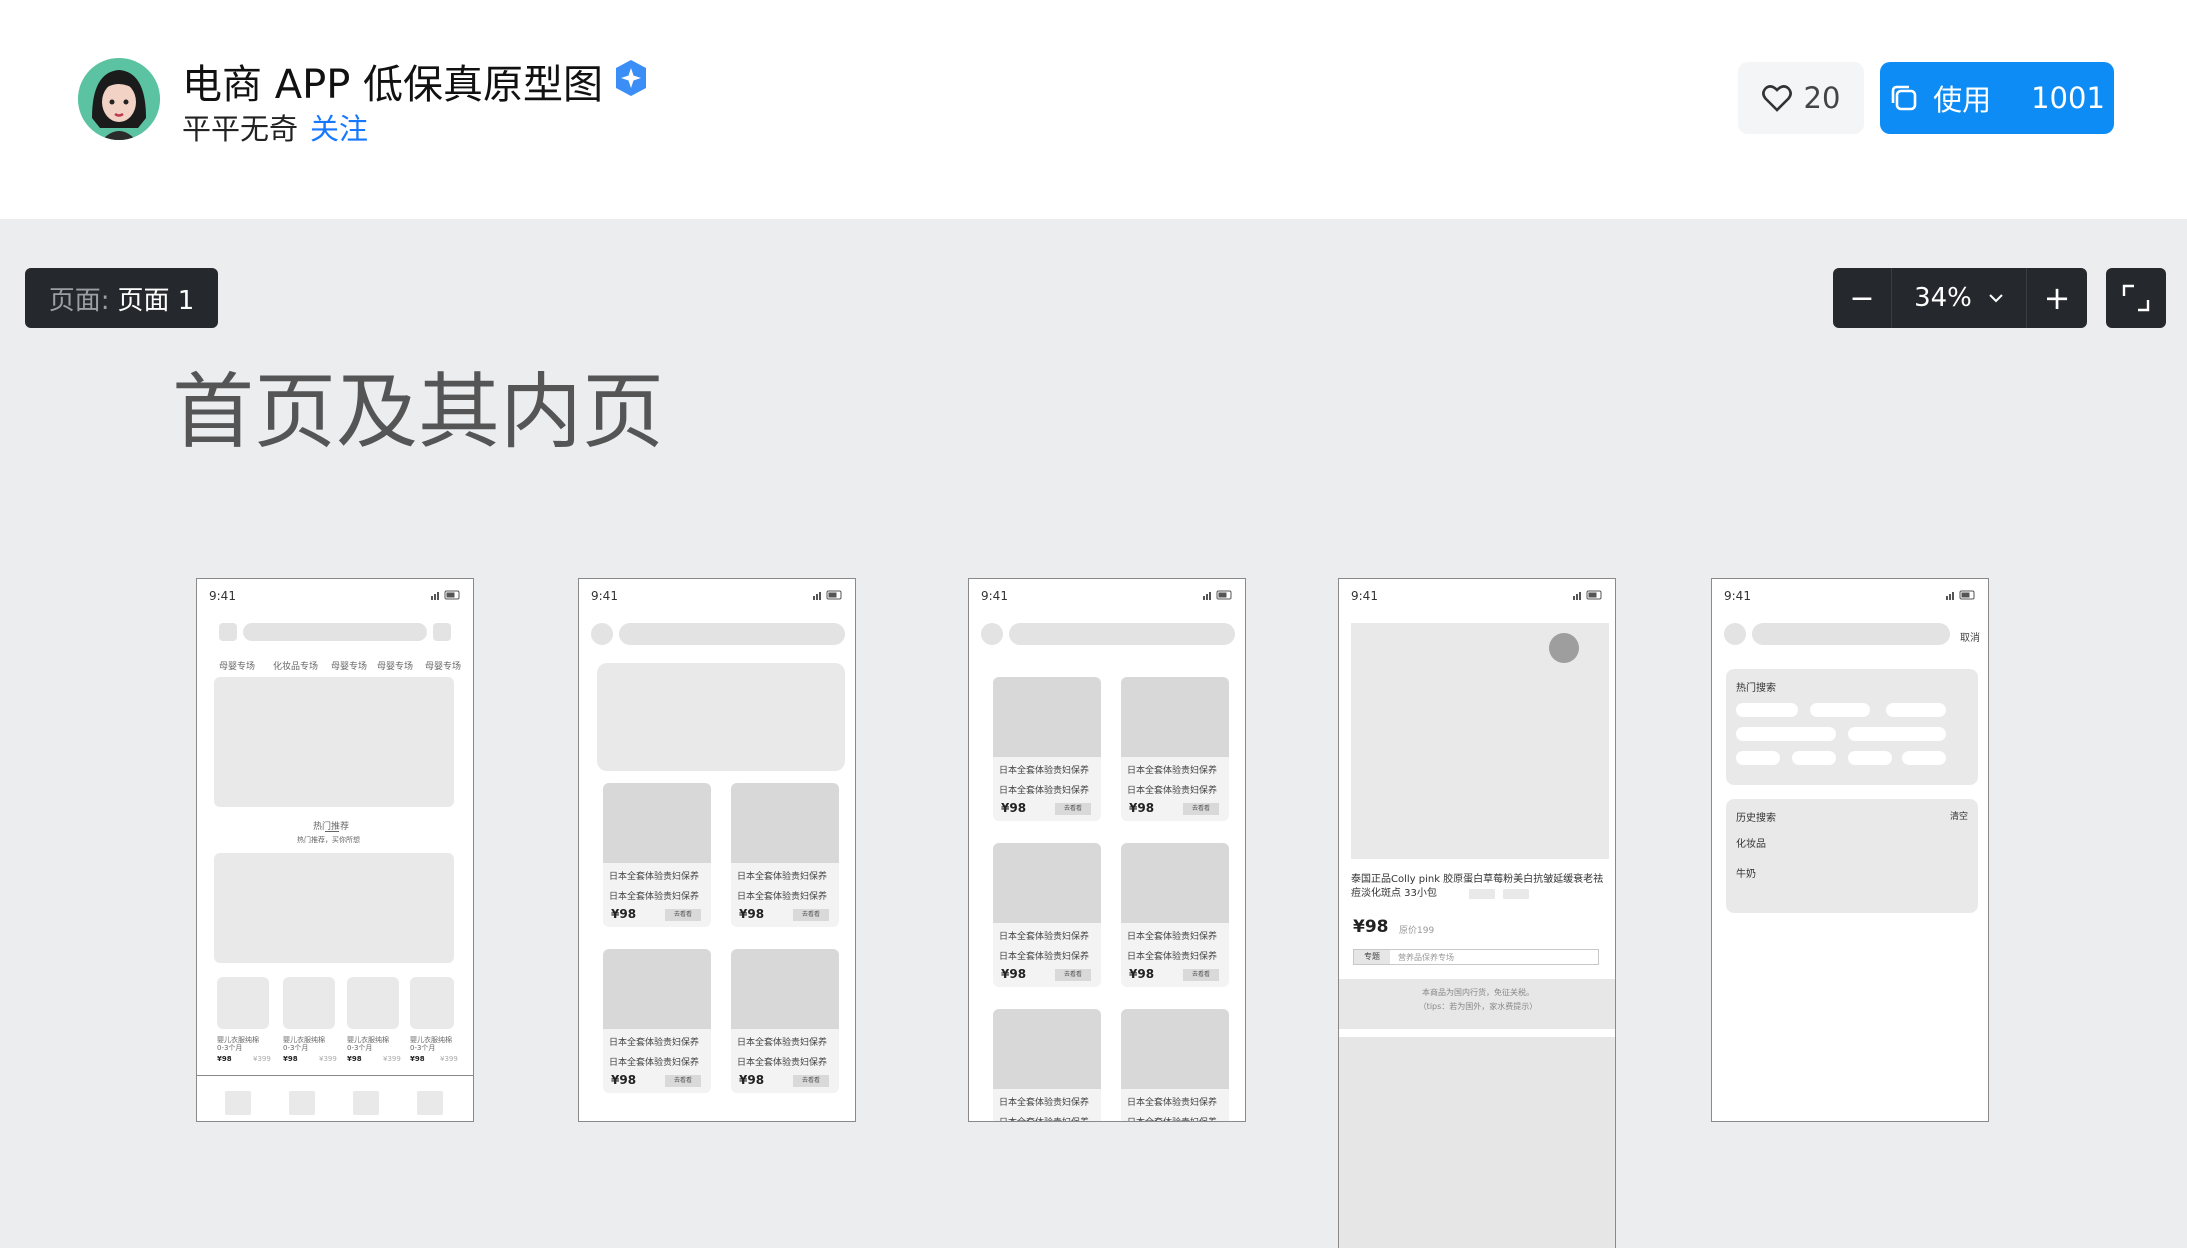 The width and height of the screenshot is (2187, 1248). I want to click on cancel-button: 取消, so click(1970, 636).